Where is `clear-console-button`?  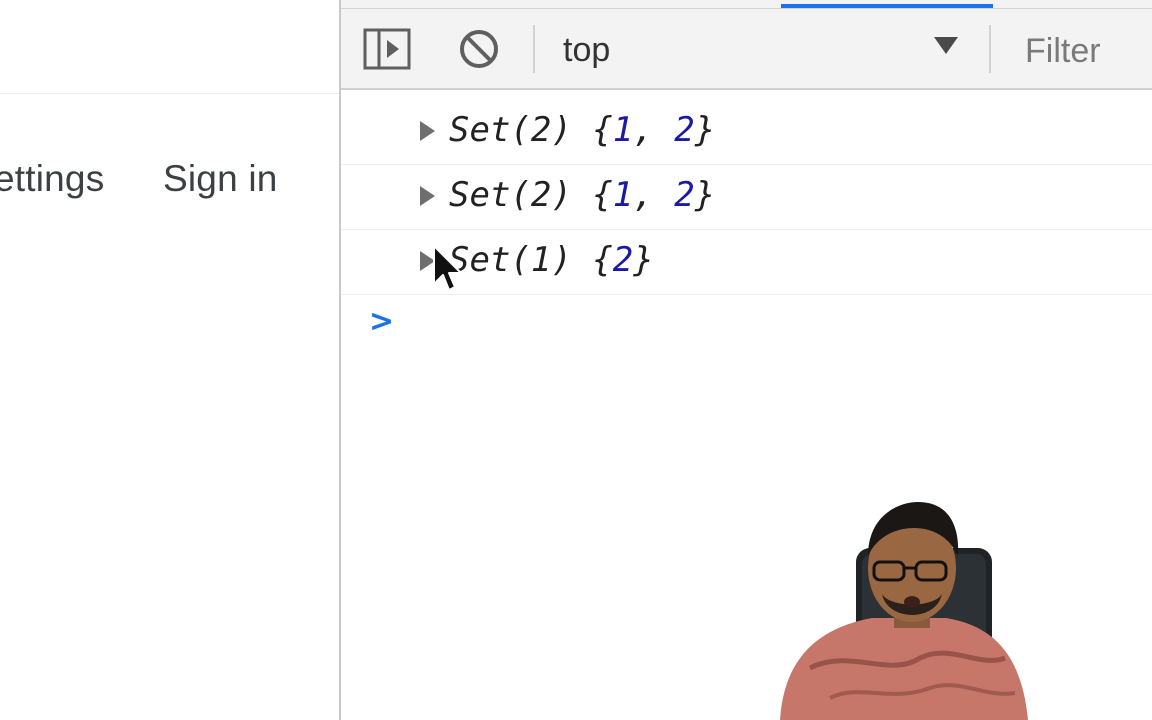
clear-console-button is located at coordinates (479, 51).